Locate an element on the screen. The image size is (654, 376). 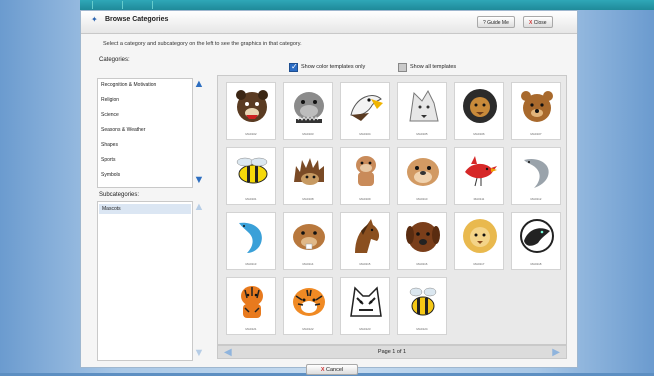
category-item: Recognition & Motivation is located at coordinates (128, 85).